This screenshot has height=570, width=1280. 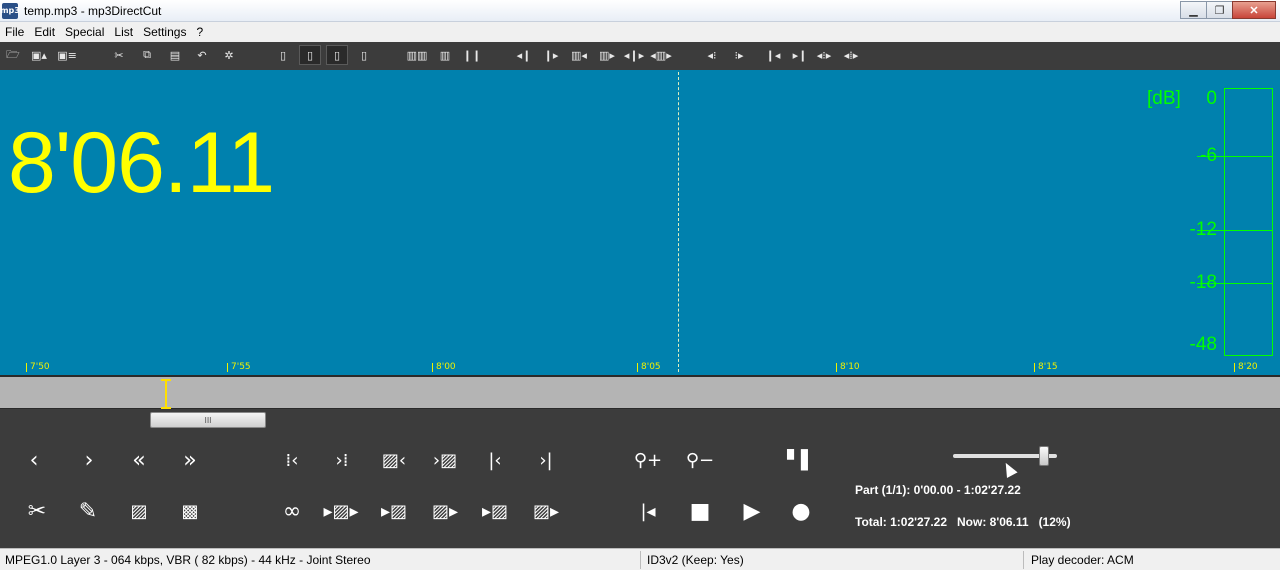 I want to click on marker-up-left-icon: ◂⁝, so click(x=712, y=55).